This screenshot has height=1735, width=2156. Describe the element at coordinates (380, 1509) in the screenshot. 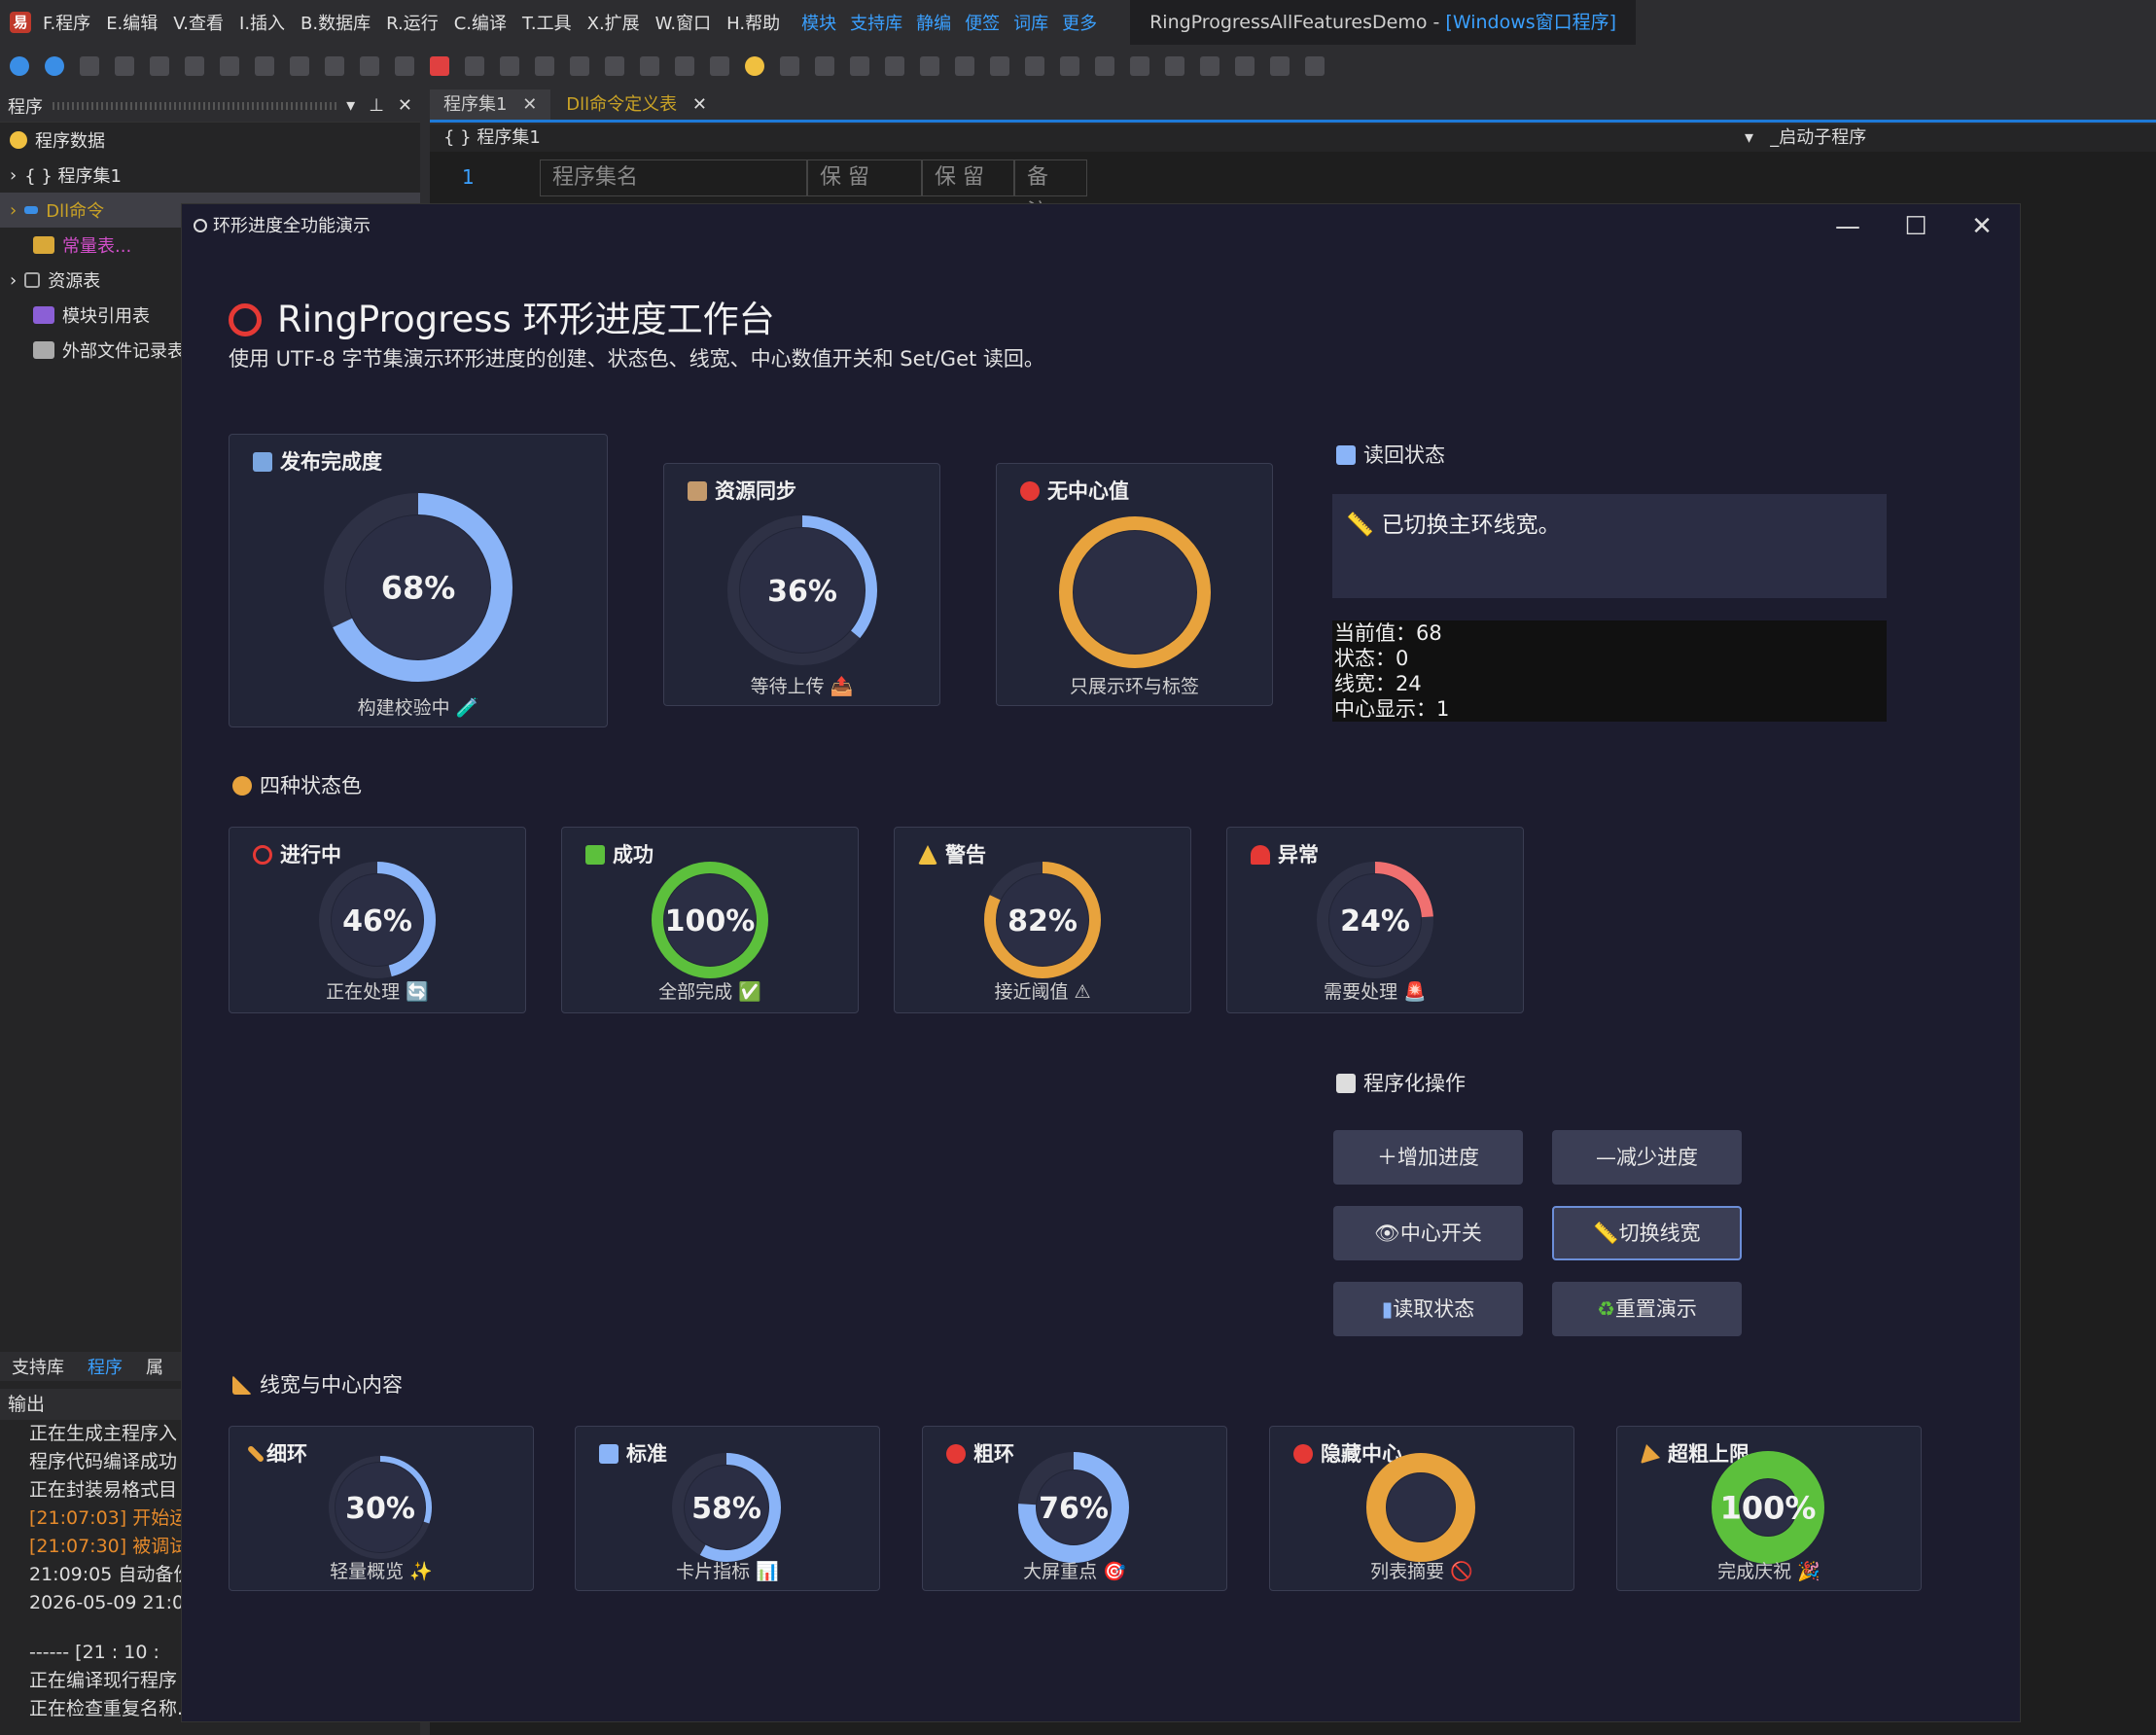

I see `ring-value: 30%` at that location.